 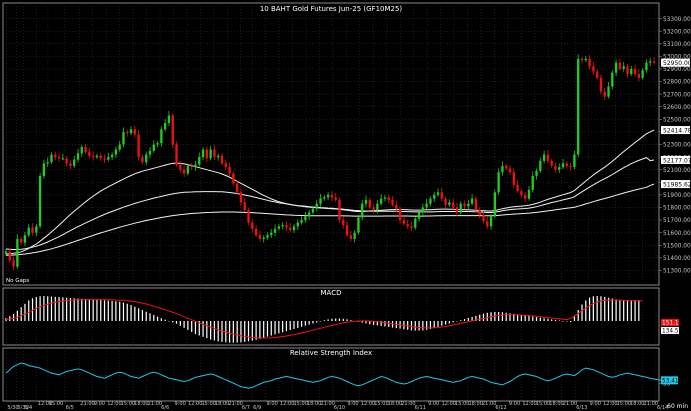 I want to click on price-tick-label: 51300.00, so click(x=677, y=272).